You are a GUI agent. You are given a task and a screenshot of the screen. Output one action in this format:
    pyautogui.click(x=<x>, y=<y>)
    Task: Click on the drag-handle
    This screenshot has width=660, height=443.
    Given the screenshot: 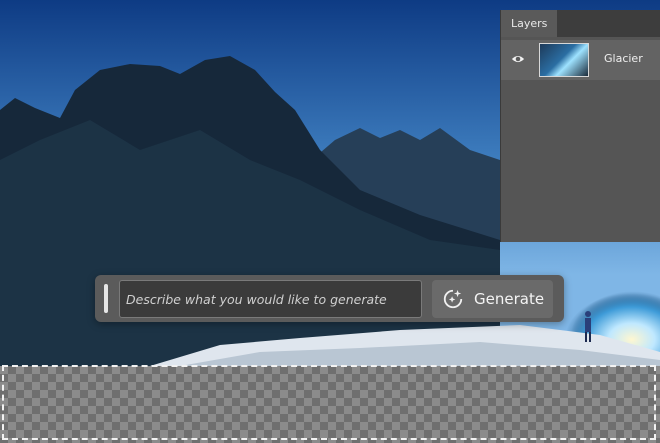 What is the action you would take?
    pyautogui.click(x=106, y=298)
    